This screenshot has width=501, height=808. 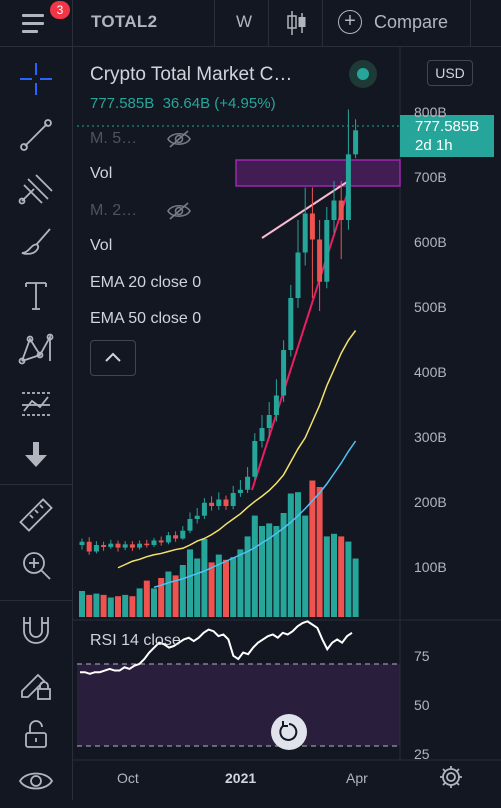 I want to click on pattern-icon, so click(x=36, y=349).